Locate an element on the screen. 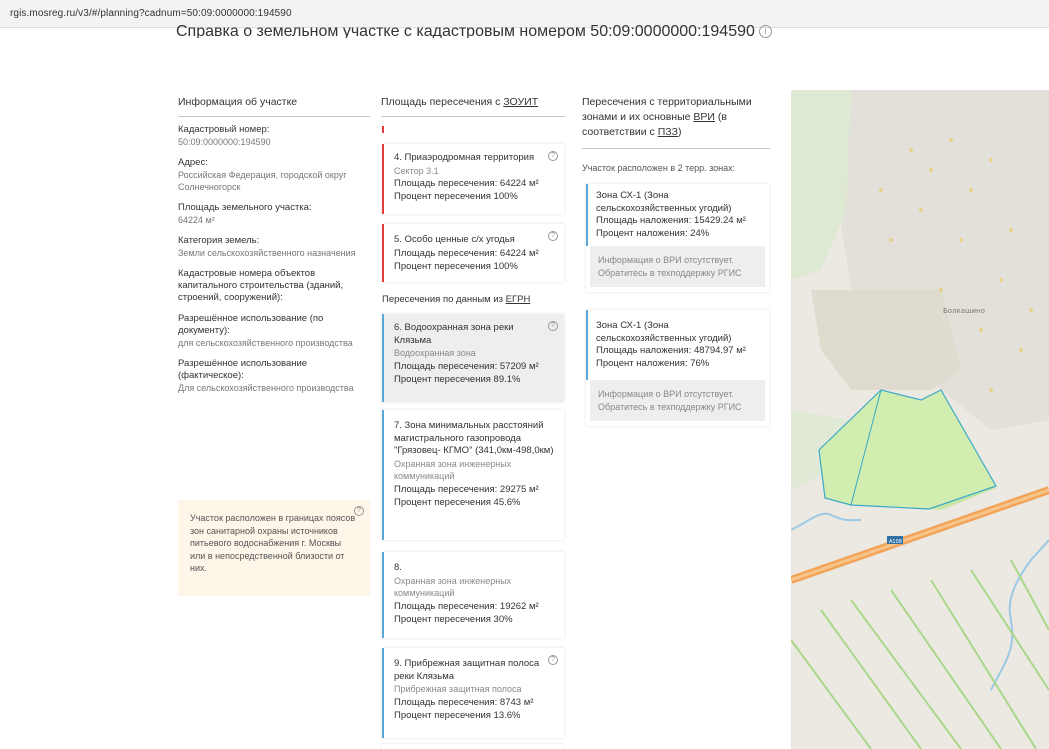 The image size is (1049, 749). info-heading: Информация об участке is located at coordinates (238, 102).